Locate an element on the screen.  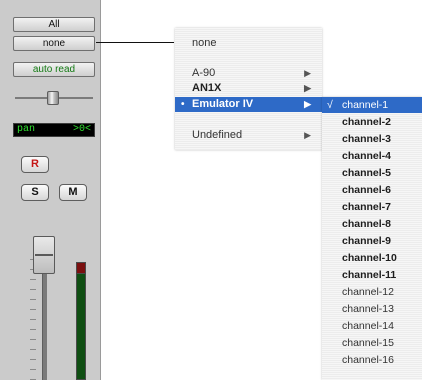
submenu-item-label: channel-2 is located at coordinates (367, 122).